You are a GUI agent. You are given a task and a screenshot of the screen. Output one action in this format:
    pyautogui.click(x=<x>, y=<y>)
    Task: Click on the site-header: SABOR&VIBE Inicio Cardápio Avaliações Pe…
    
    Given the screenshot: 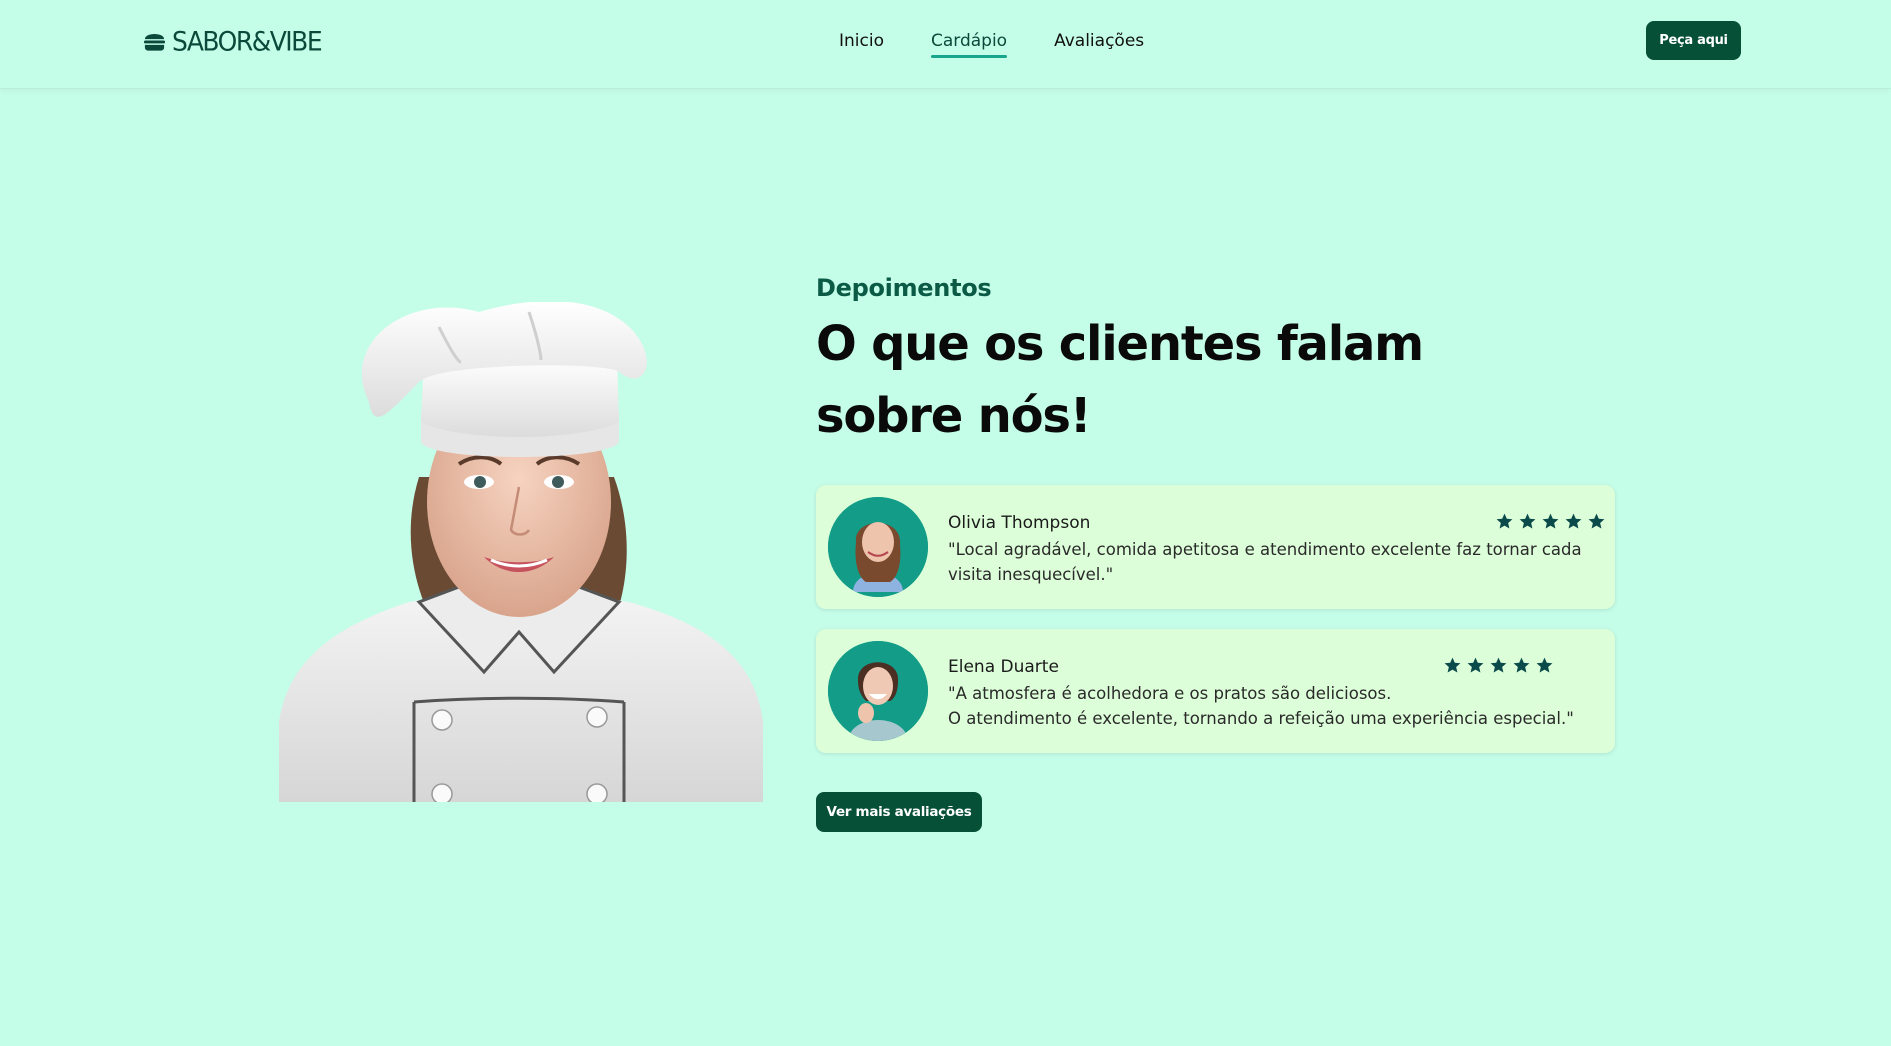 What is the action you would take?
    pyautogui.click(x=945, y=44)
    